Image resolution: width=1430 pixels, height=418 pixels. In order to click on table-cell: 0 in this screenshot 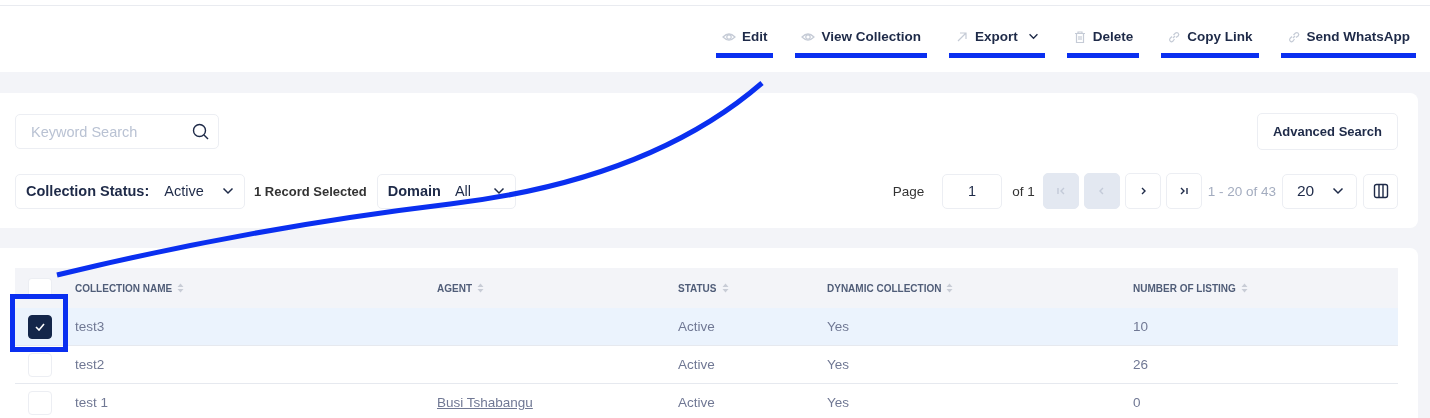, I will do `click(1137, 402)`.